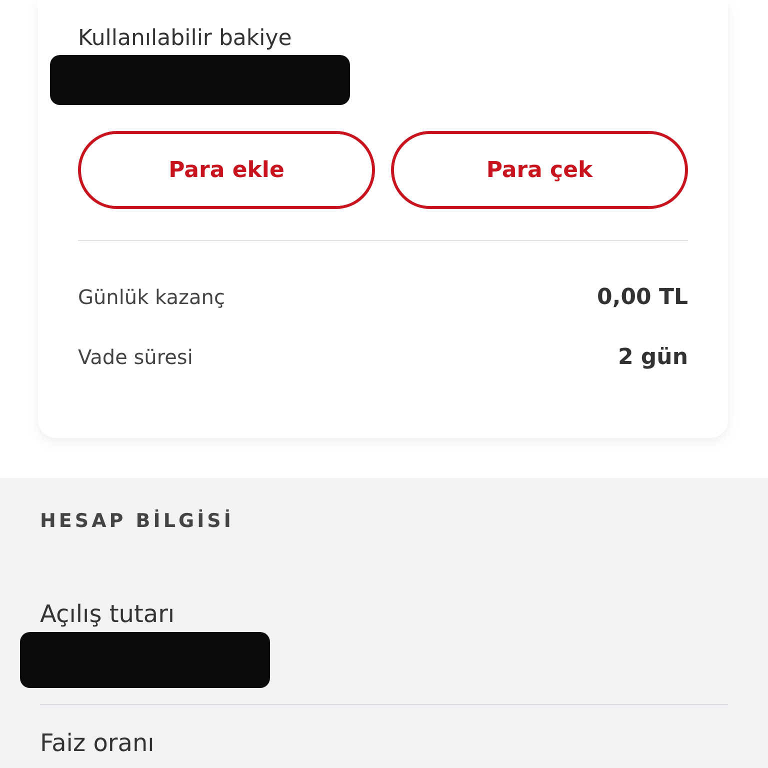 This screenshot has height=768, width=768. I want to click on detail-value: 2 gün, so click(653, 357).